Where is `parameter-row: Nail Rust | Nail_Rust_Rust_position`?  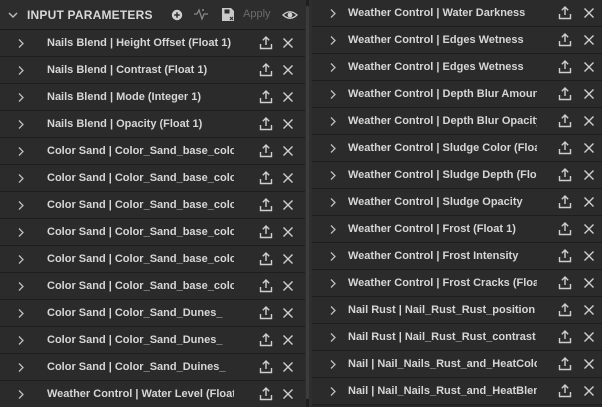 parameter-row: Nail Rust | Nail_Rust_Rust_position is located at coordinates (457, 310).